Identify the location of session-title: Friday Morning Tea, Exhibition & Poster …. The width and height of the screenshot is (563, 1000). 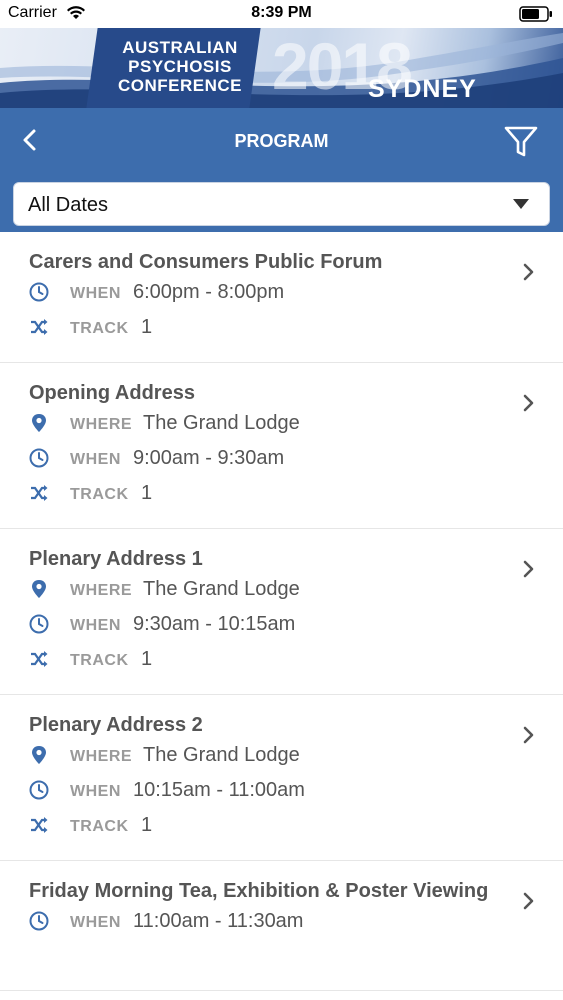
(259, 891).